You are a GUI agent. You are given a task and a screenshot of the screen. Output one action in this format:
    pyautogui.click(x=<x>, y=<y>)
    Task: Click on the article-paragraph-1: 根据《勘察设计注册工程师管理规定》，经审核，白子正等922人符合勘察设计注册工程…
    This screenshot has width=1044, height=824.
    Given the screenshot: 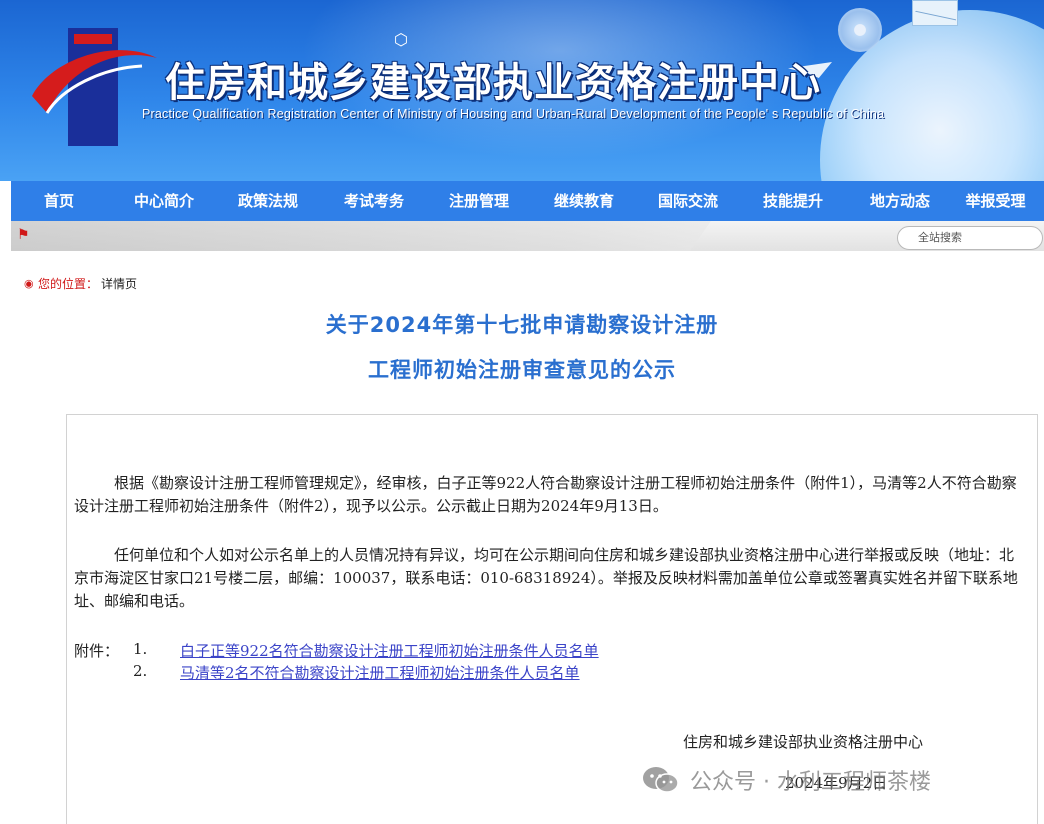 What is the action you would take?
    pyautogui.click(x=549, y=495)
    